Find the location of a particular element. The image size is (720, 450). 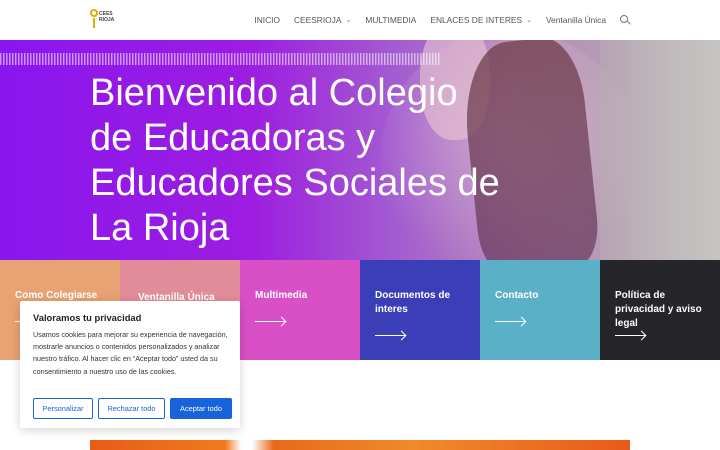

tile-label: Política de privacidad y aviso legal is located at coordinates (658, 309).